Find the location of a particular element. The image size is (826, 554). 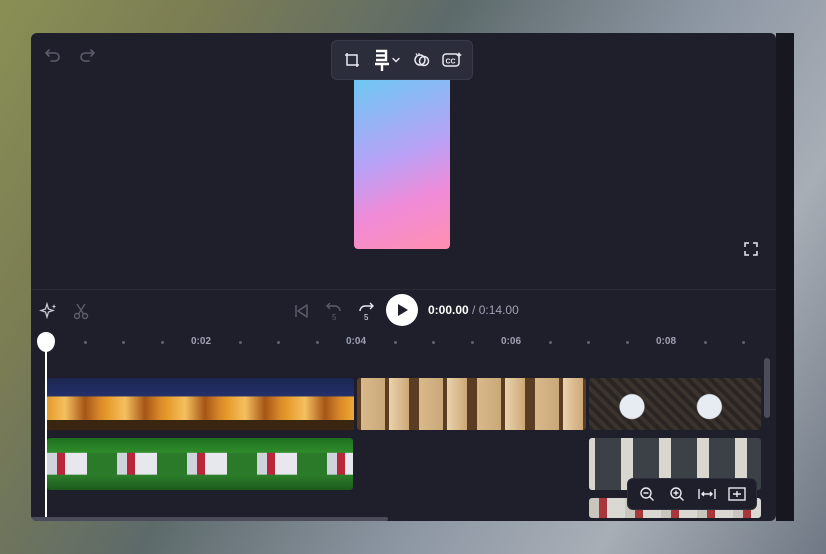

ruler-label: 0:04 is located at coordinates (356, 341).